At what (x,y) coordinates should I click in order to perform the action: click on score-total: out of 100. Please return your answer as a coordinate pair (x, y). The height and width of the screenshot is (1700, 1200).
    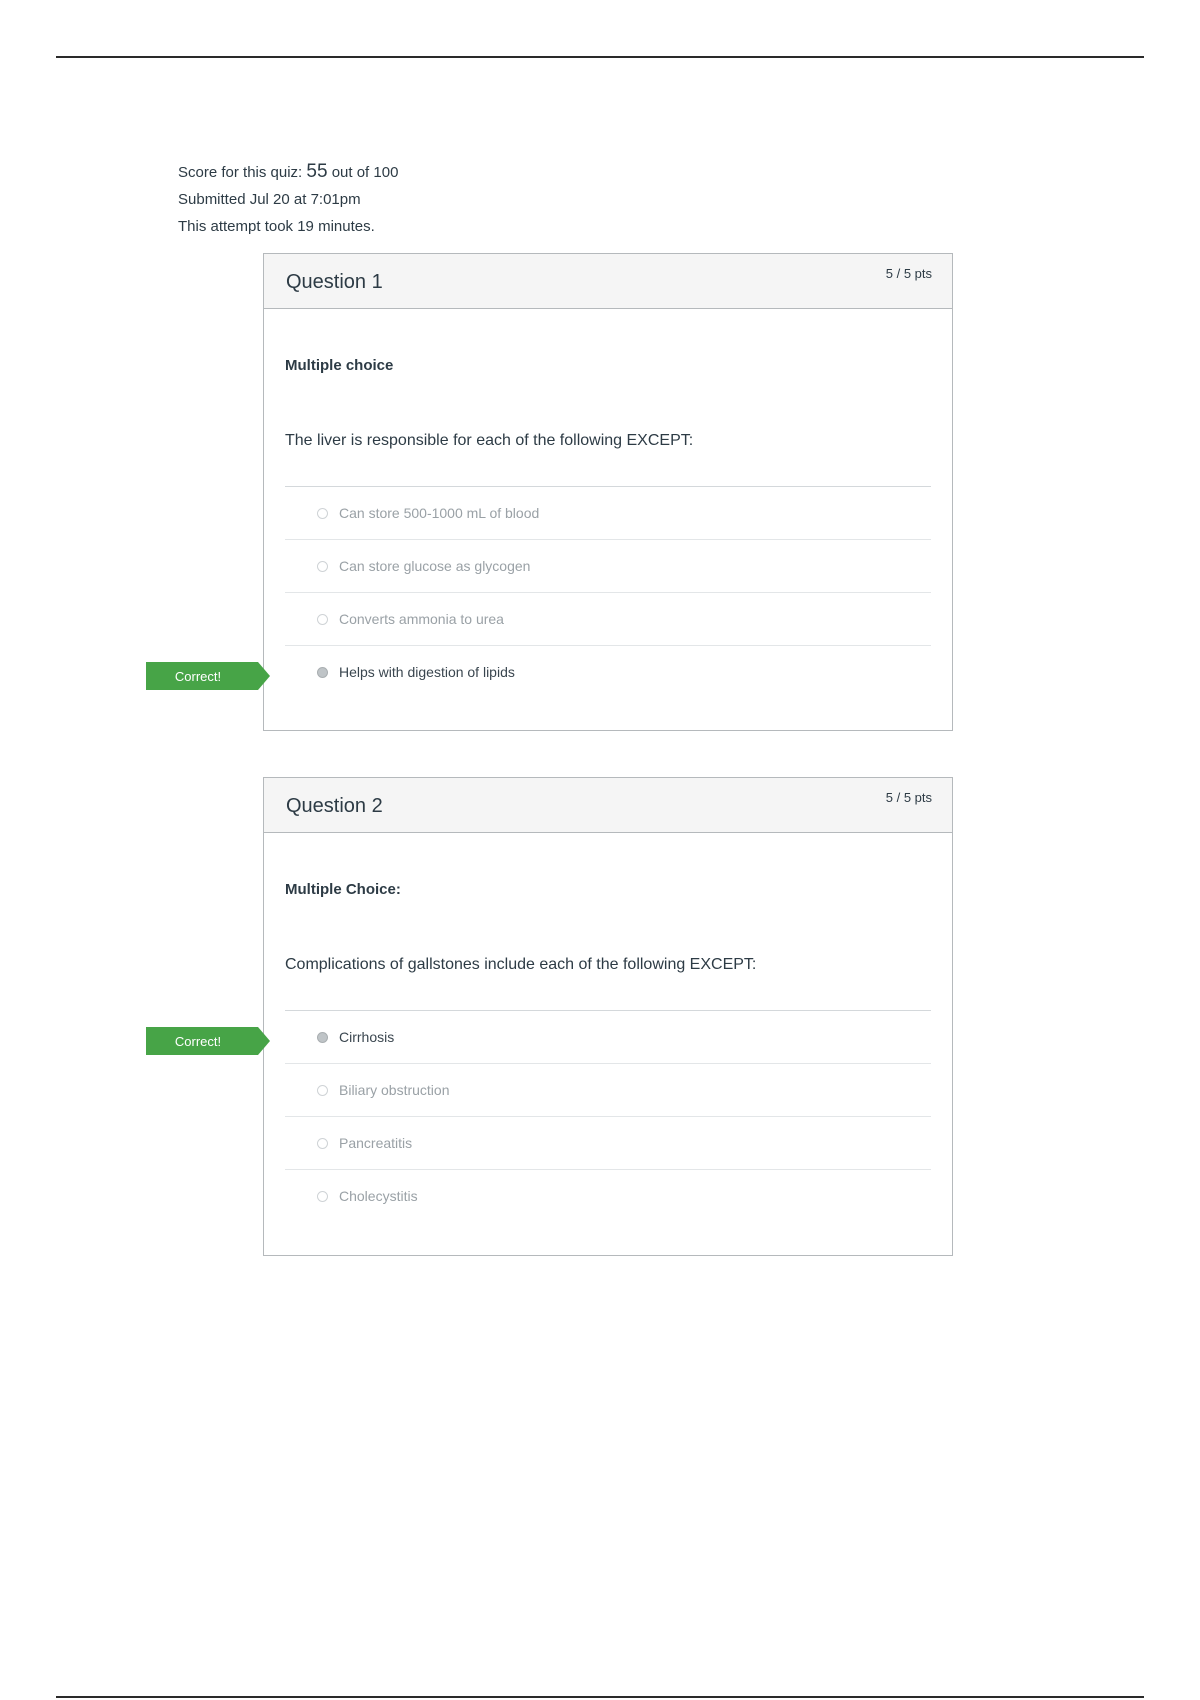
    Looking at the image, I should click on (363, 172).